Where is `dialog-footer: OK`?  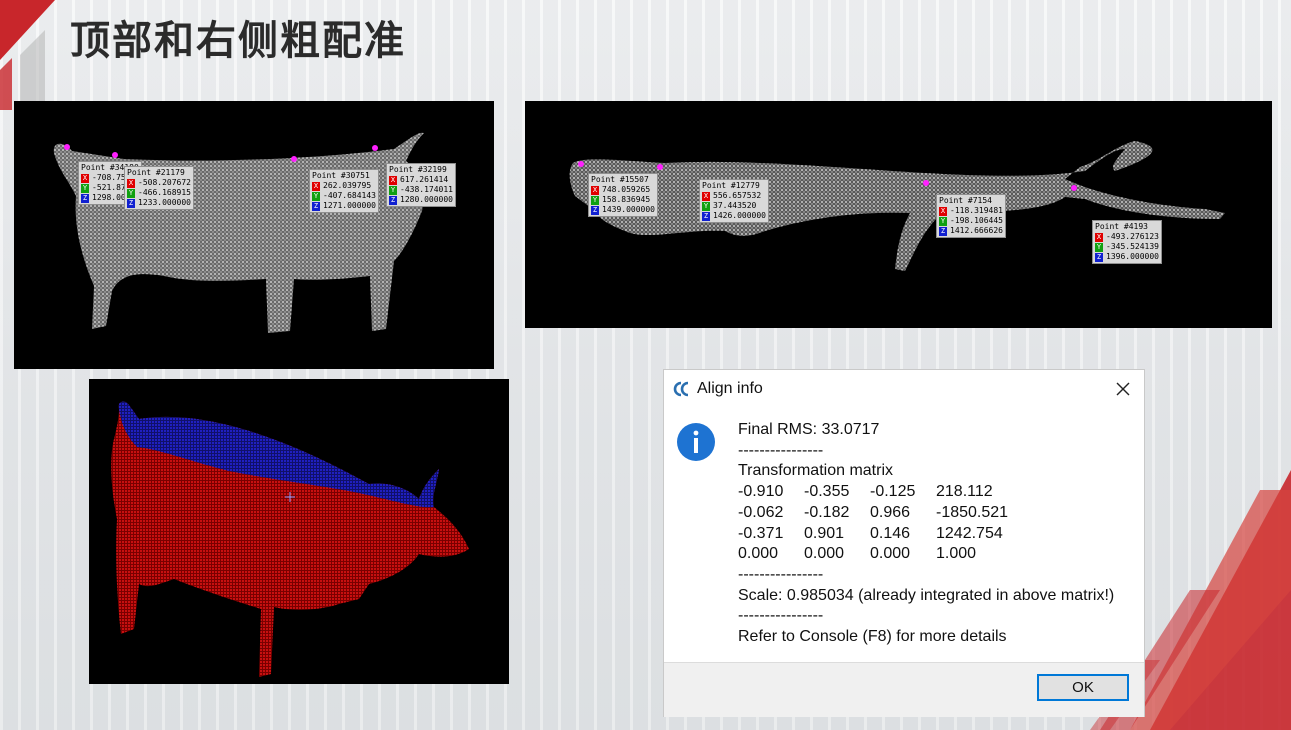 dialog-footer: OK is located at coordinates (904, 689).